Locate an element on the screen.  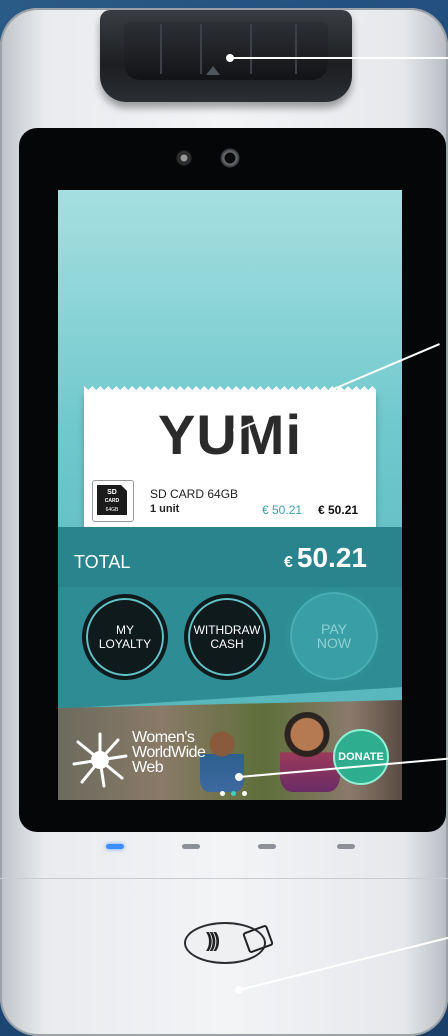
item-line-total: € 50.21 is located at coordinates (338, 510).